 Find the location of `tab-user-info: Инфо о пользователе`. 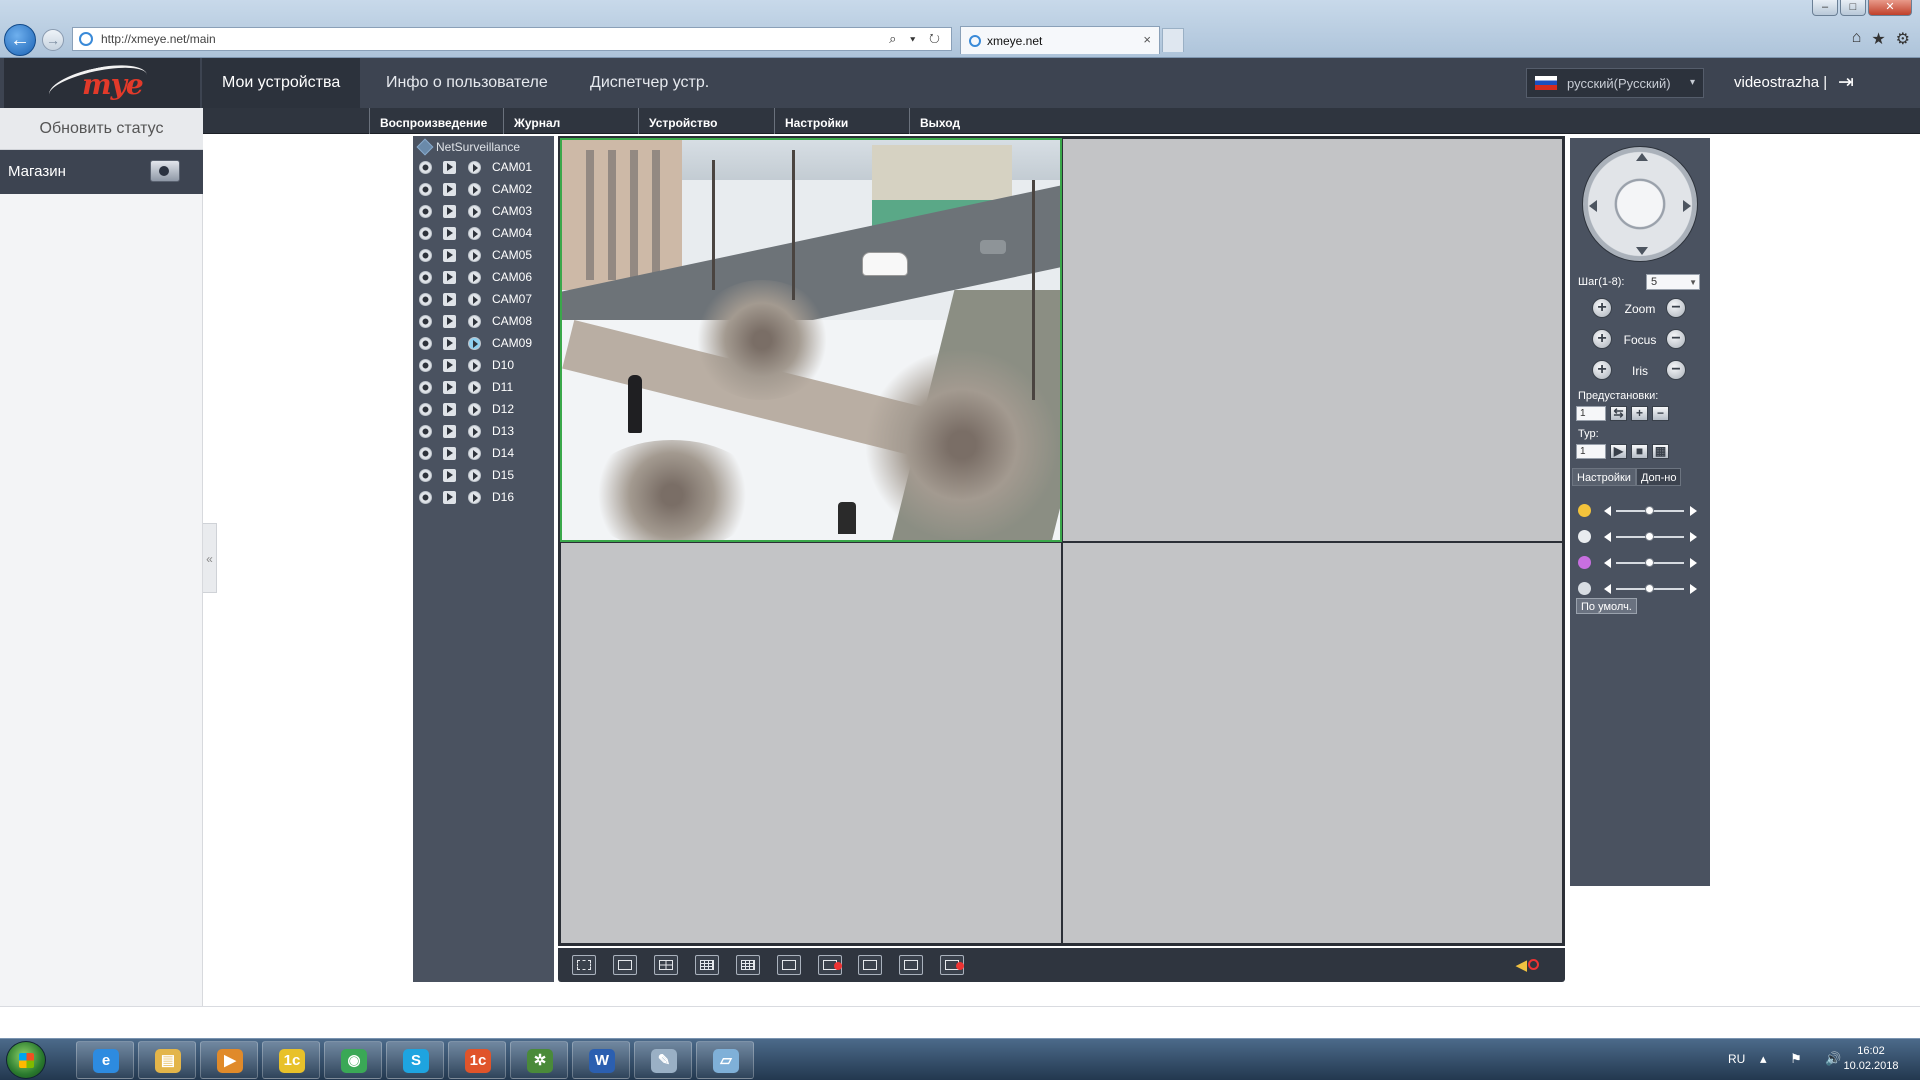

tab-user-info: Инфо о пользователе is located at coordinates (467, 83).